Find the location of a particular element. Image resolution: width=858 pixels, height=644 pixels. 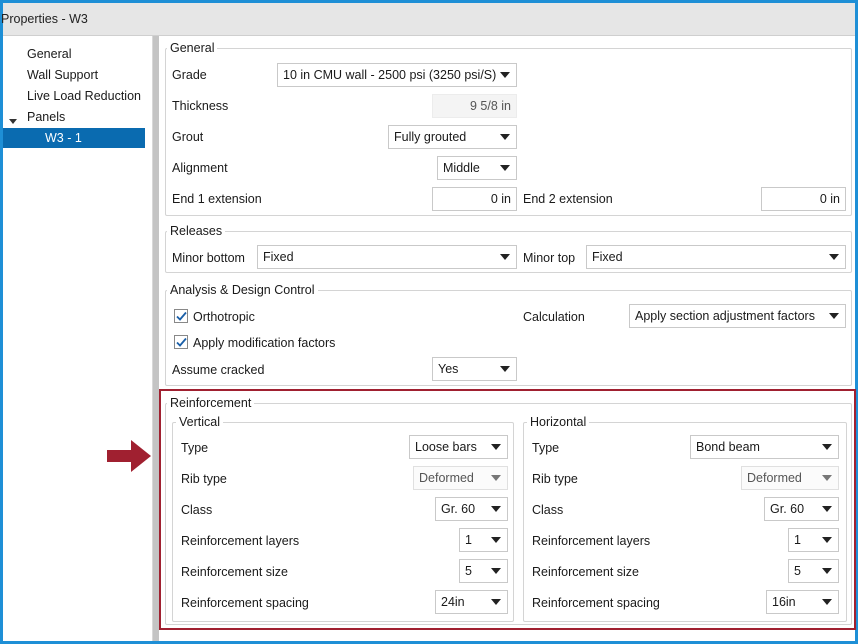

horizontal-layers-select-value: 1 is located at coordinates (797, 540).